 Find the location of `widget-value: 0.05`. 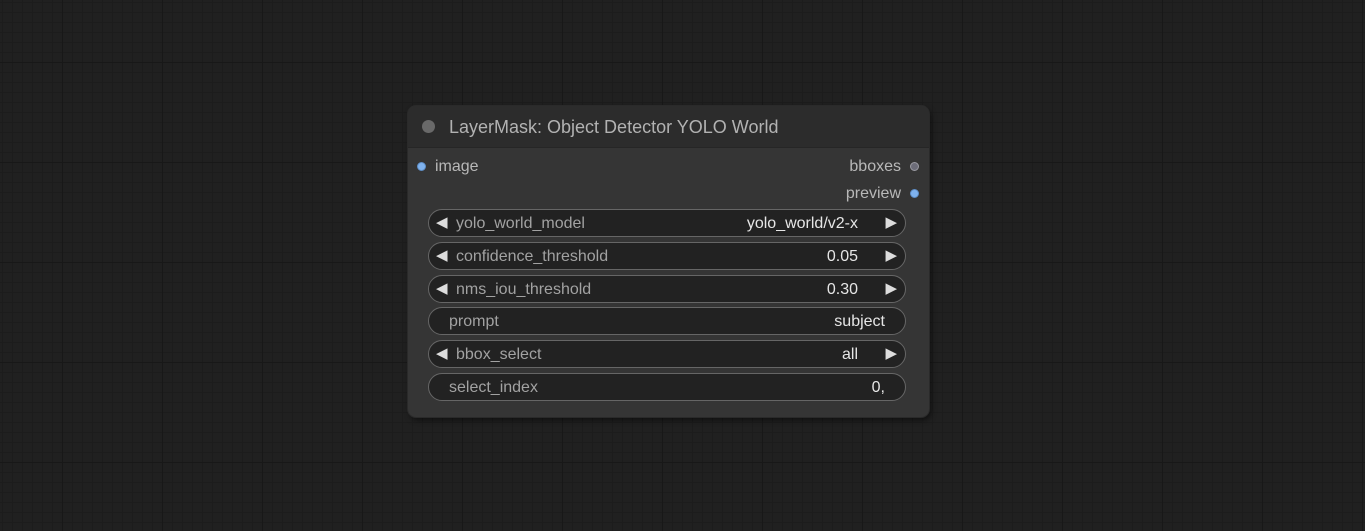

widget-value: 0.05 is located at coordinates (842, 256).